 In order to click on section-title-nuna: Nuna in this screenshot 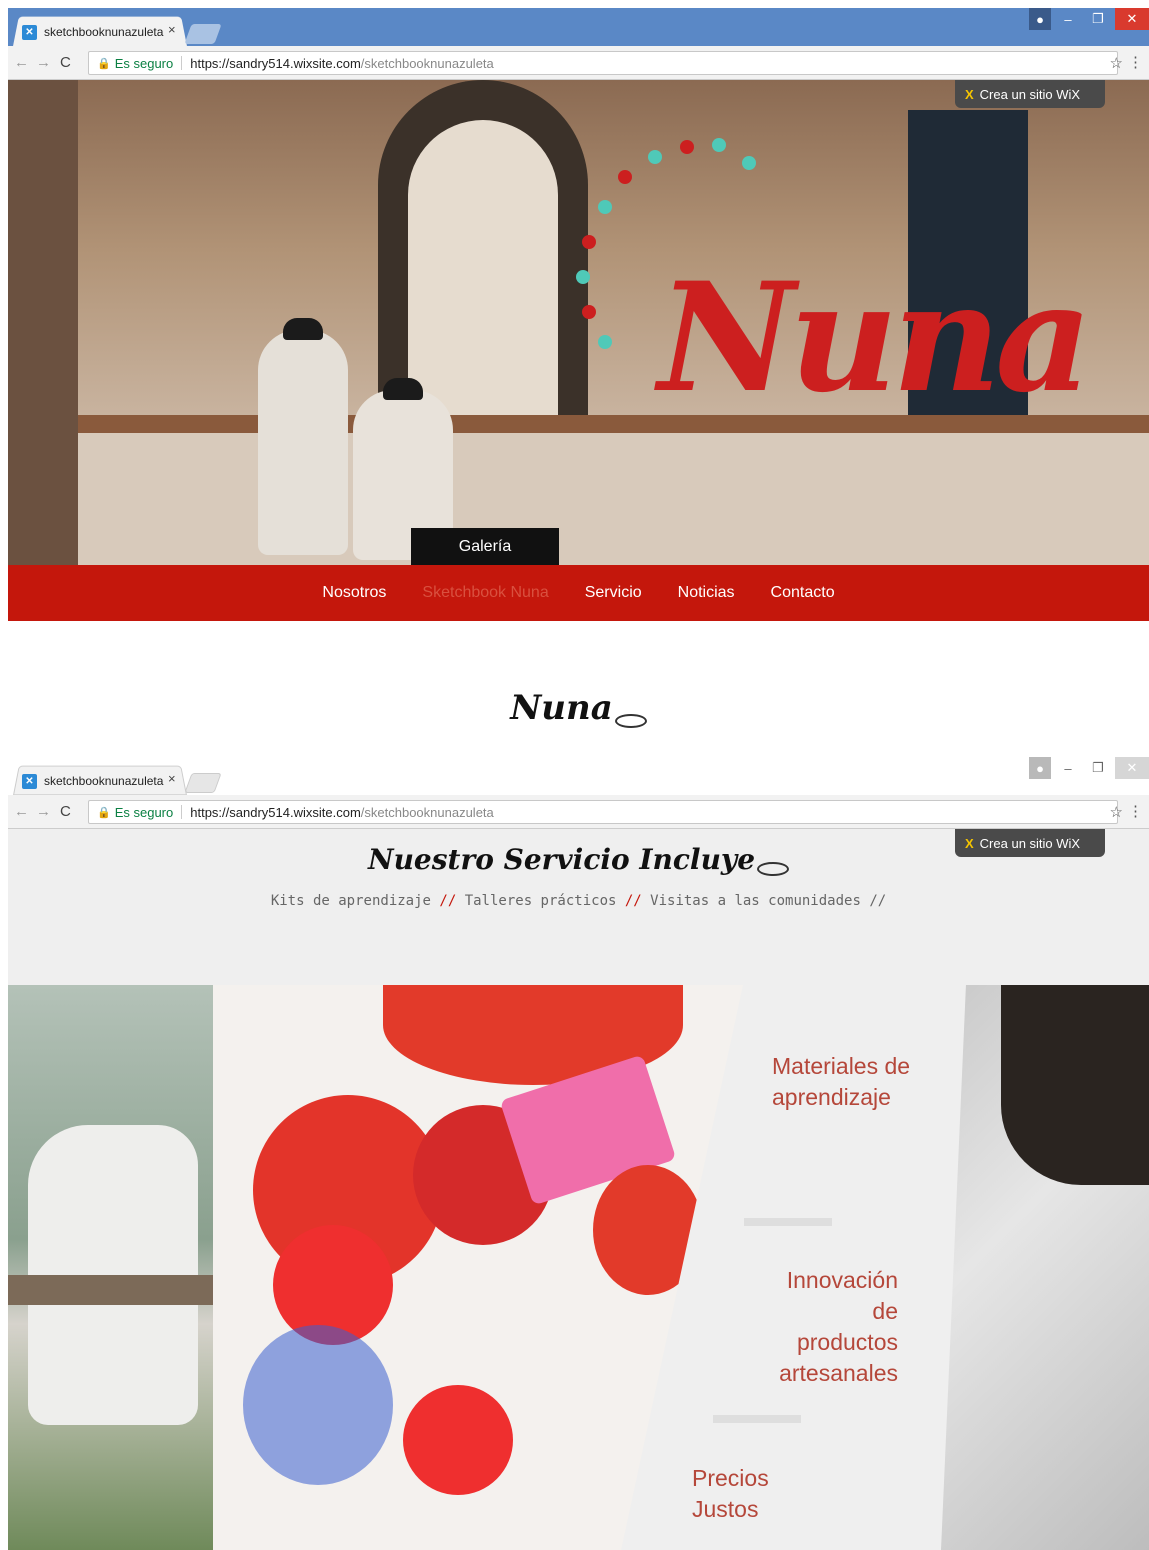, I will do `click(578, 708)`.